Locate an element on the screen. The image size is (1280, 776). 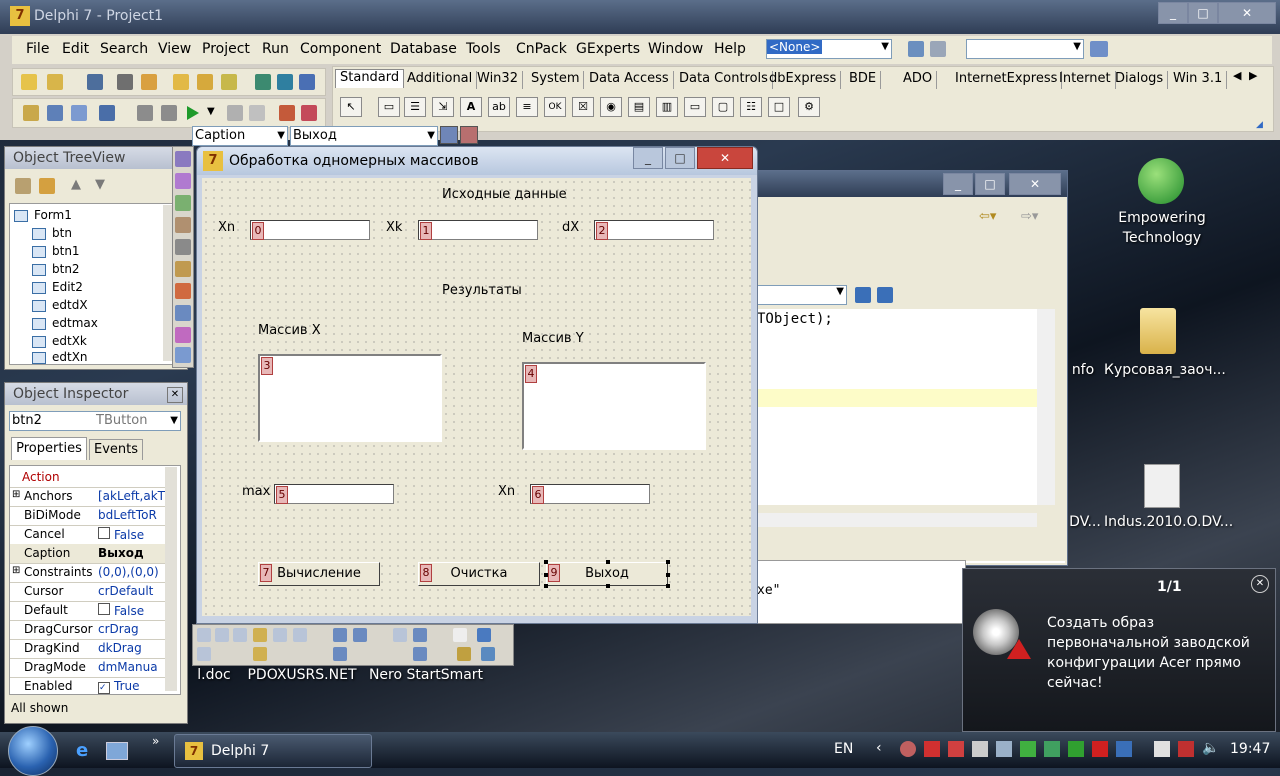
tab-internet: Internet is located at coordinates (1085, 80).